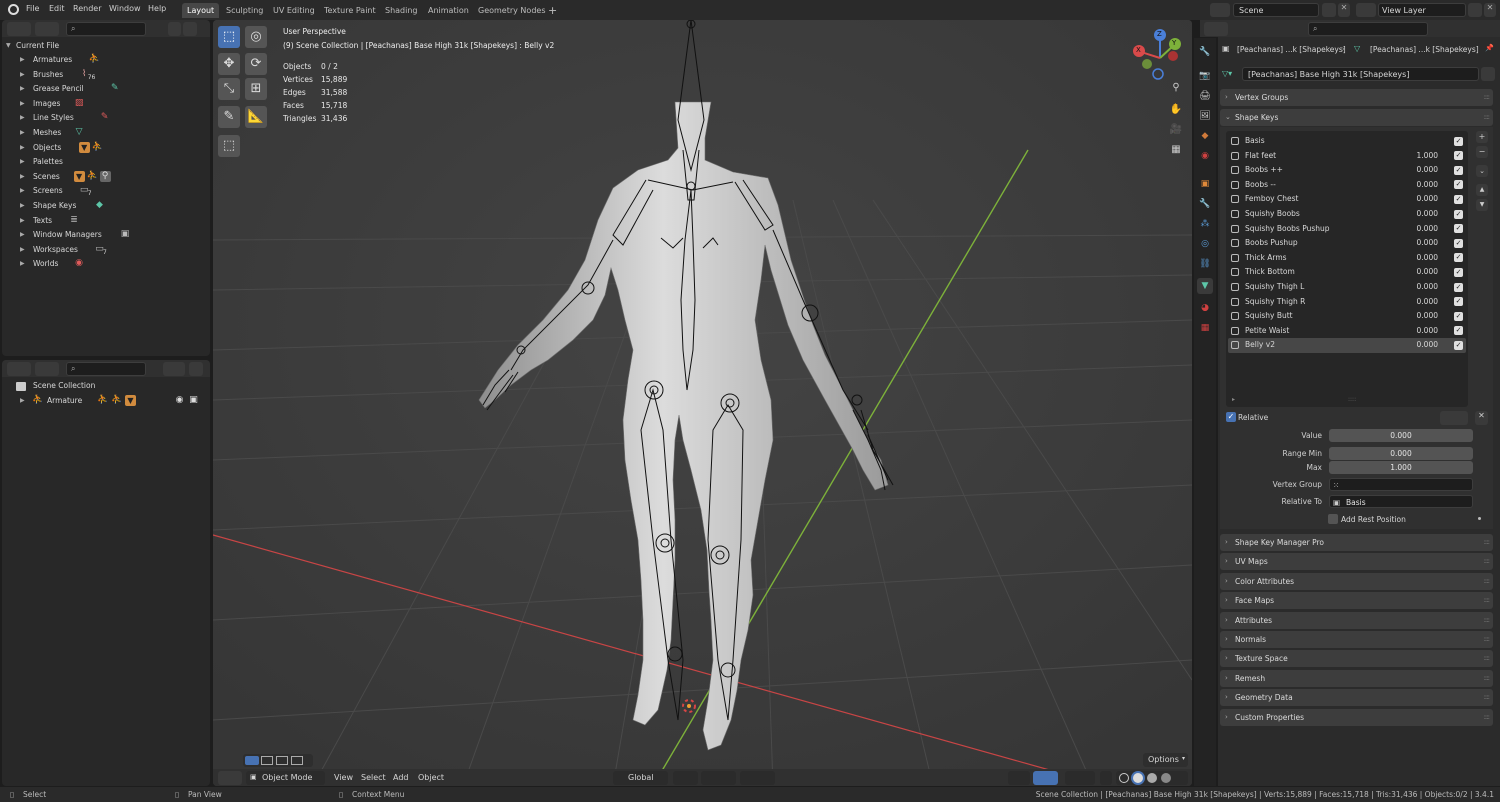 Image resolution: width=1500 pixels, height=802 pixels. I want to click on wireframe-shading-icon, so click(1124, 778).